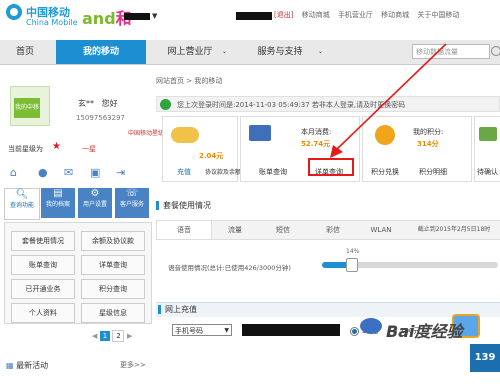 The image size is (500, 387). Describe the element at coordinates (10, 365) in the screenshot. I see `grid-icon: ▦` at that location.